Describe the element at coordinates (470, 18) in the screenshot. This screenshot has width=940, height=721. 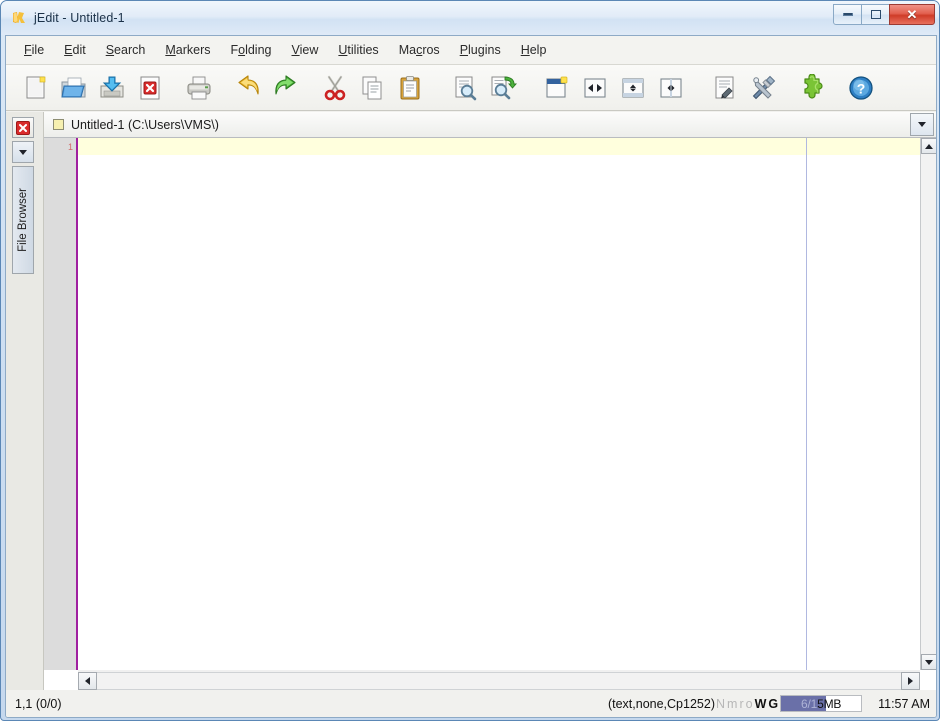
I see `title-bar: jEdit - Untitled-1 ✕` at that location.